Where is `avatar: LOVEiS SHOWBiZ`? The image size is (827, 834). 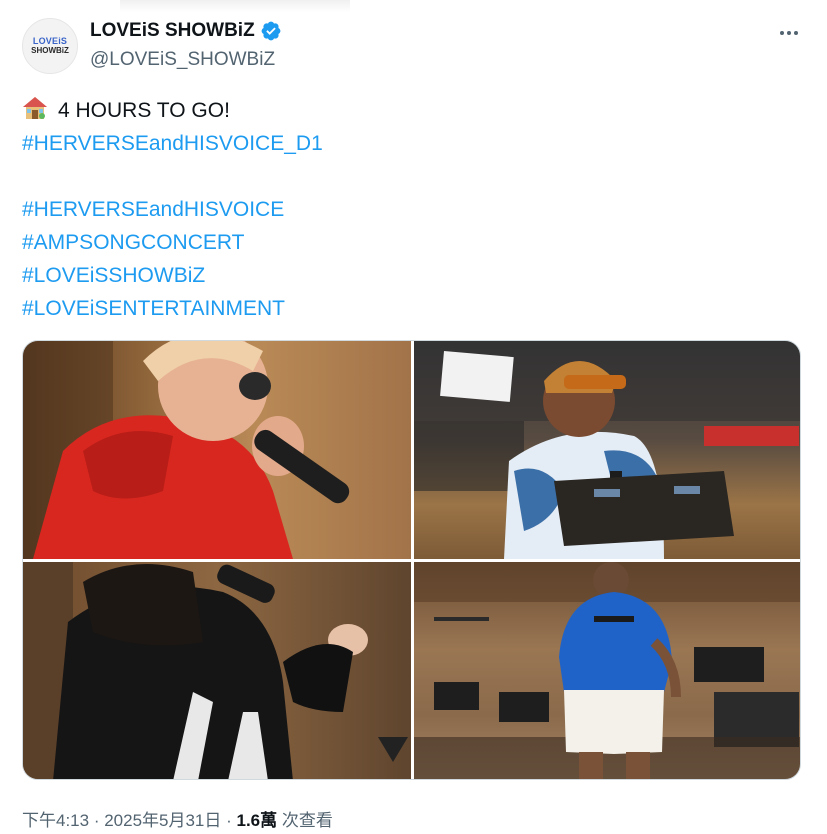 avatar: LOVEiS SHOWBiZ is located at coordinates (50, 46).